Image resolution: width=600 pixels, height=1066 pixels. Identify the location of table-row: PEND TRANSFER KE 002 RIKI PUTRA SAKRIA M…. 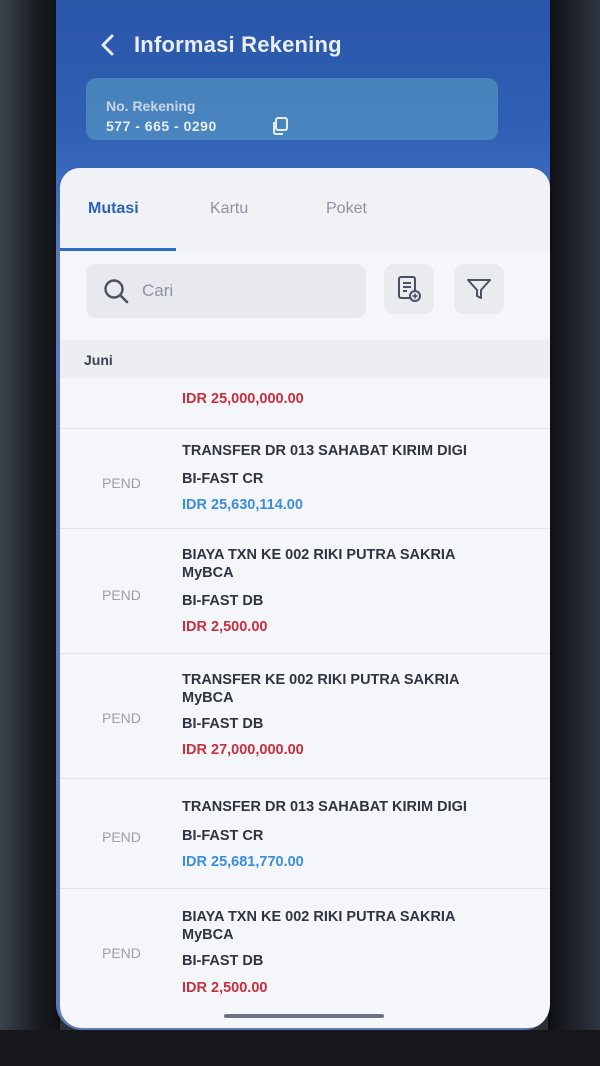
(305, 716).